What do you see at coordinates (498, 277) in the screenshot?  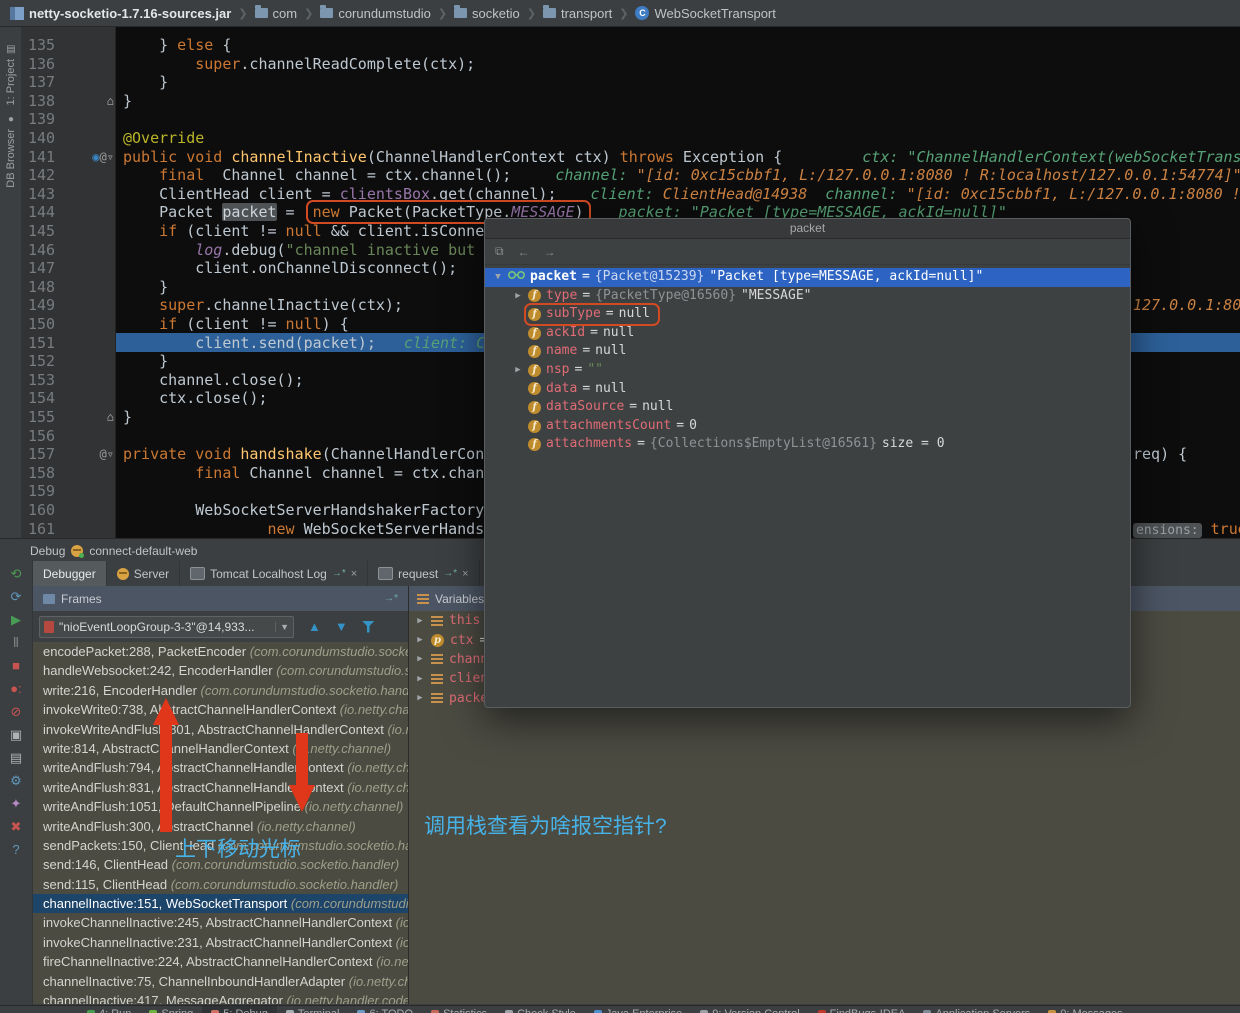 I see `expand-arrow-icon: ▼` at bounding box center [498, 277].